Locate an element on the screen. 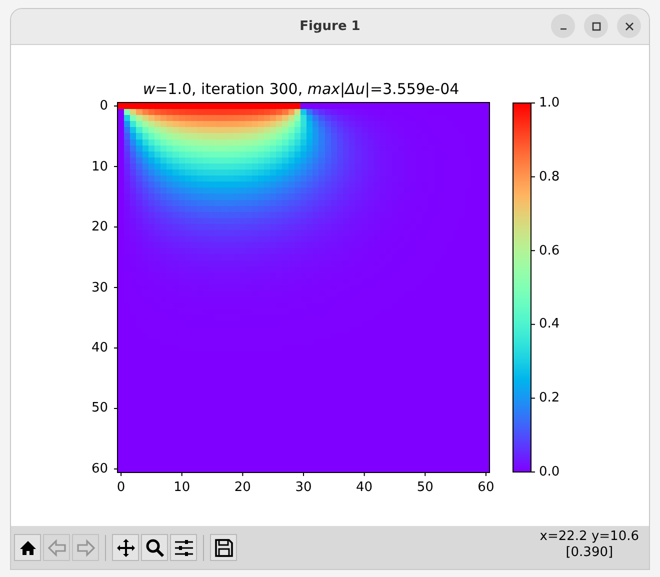 The width and height of the screenshot is (660, 577). x-tick-label: 50 is located at coordinates (425, 487).